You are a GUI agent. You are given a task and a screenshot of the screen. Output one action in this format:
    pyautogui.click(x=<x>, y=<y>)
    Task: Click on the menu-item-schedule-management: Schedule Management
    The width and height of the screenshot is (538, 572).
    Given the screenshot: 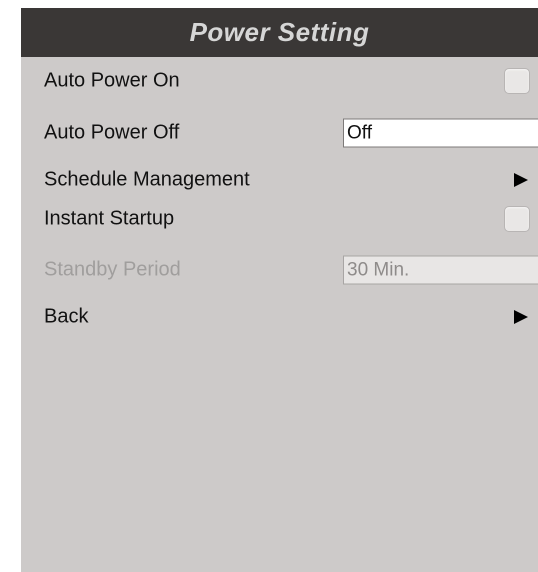 What is the action you would take?
    pyautogui.click(x=279, y=180)
    